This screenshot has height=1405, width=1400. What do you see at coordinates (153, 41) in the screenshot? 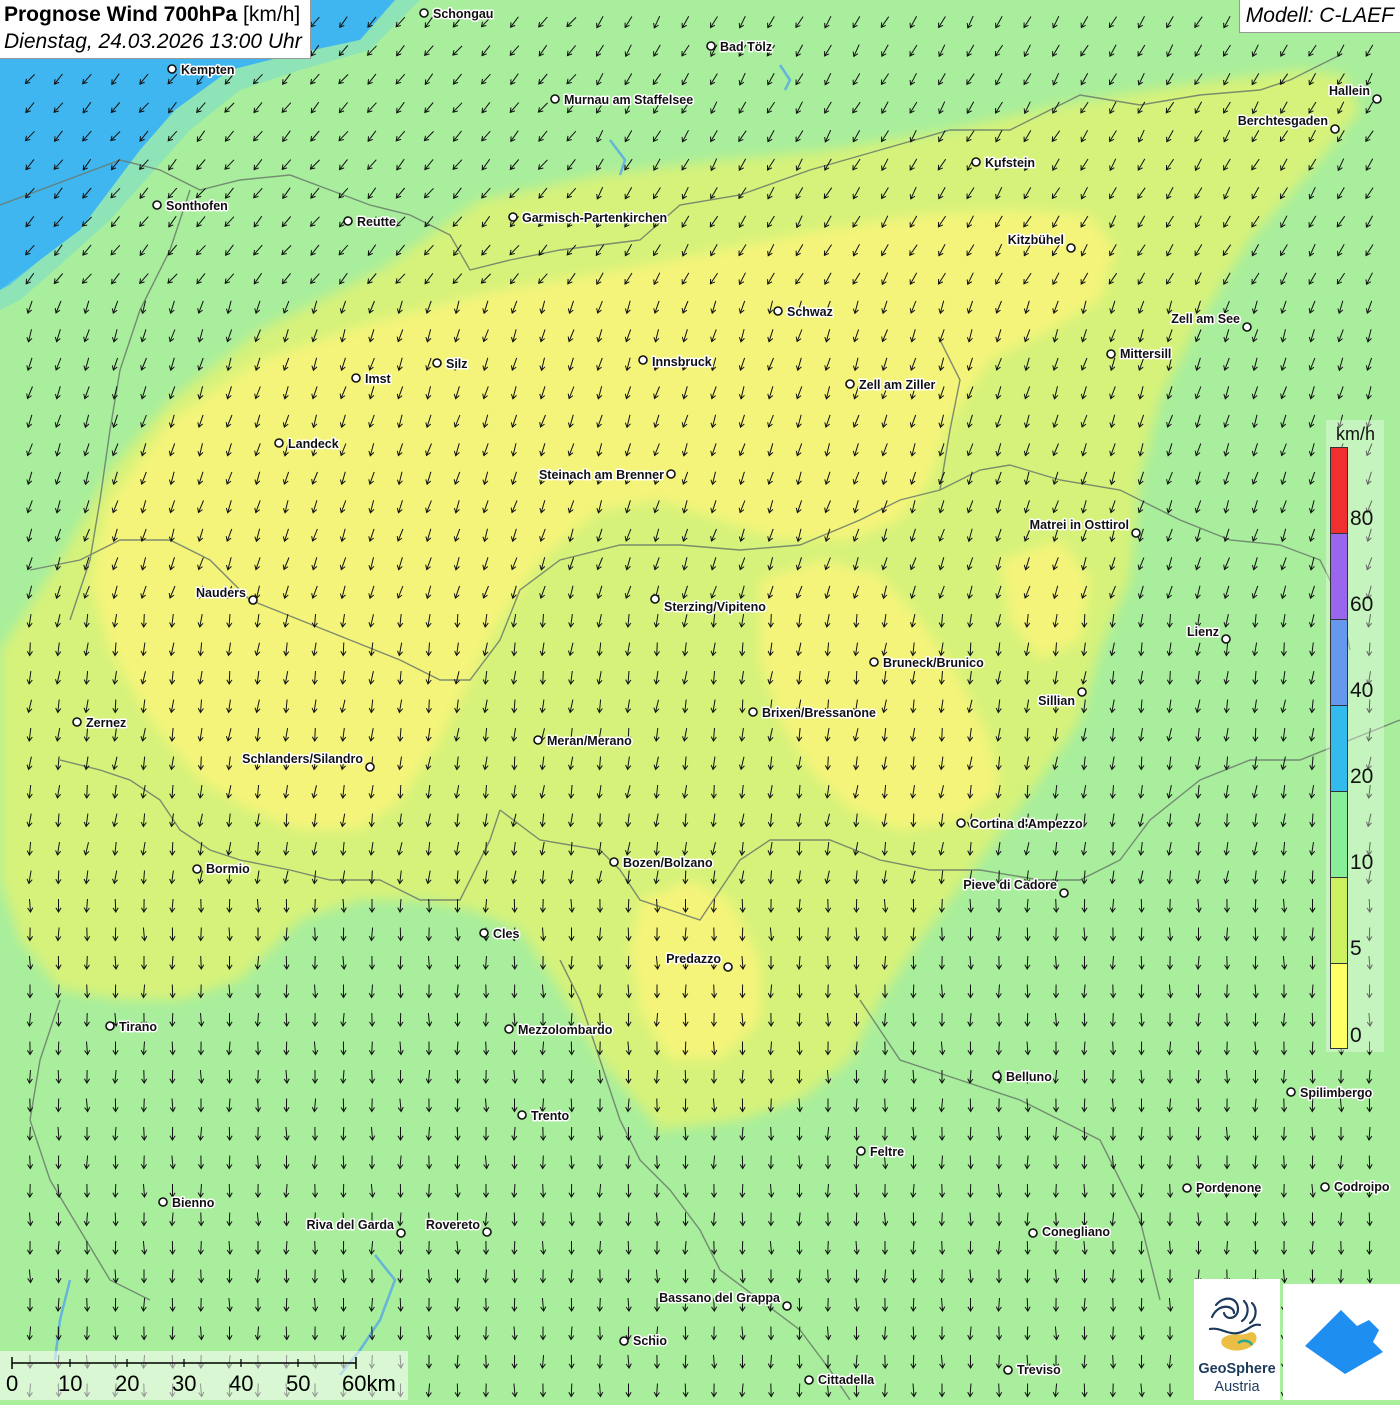
I see `forecast-datetime: Dienstag, 24.03.2026 13:00 Uhr` at bounding box center [153, 41].